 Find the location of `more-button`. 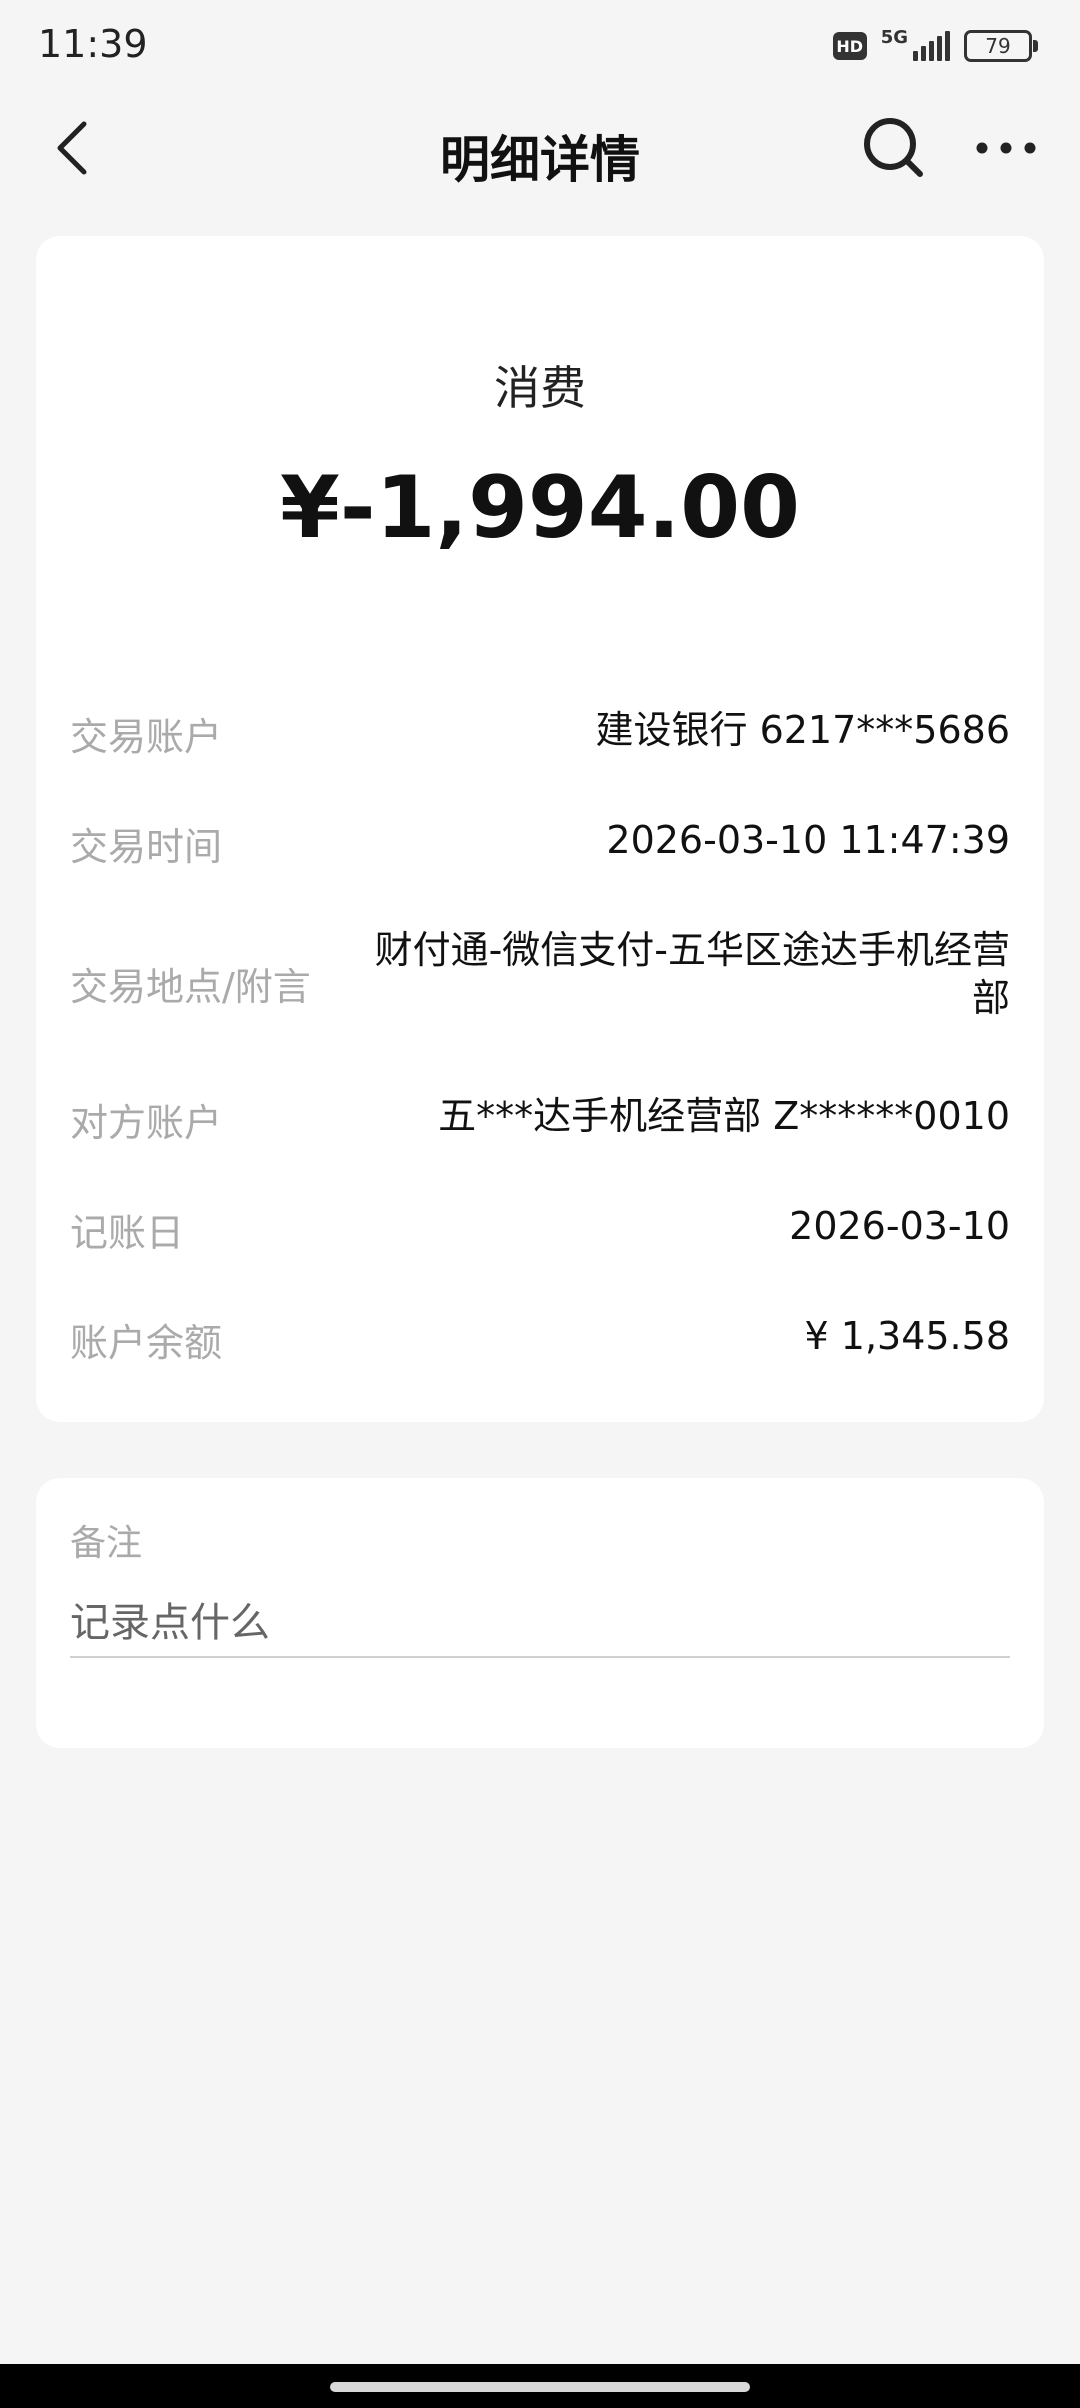

more-button is located at coordinates (1006, 148).